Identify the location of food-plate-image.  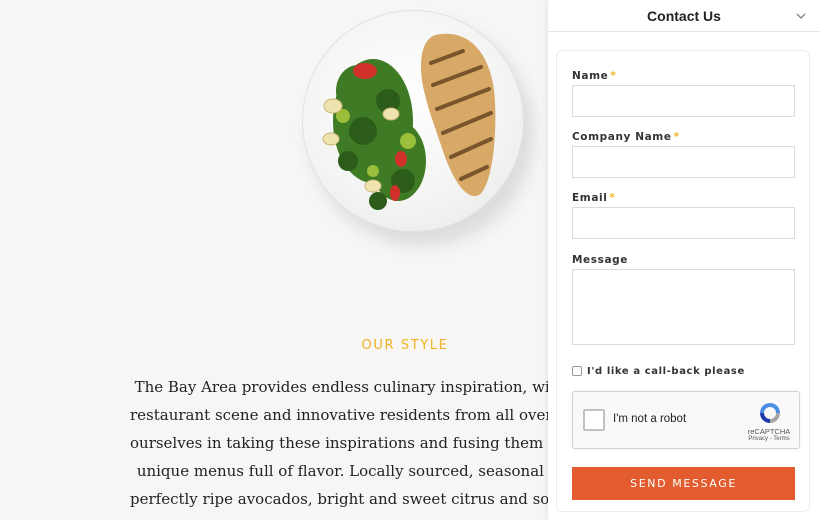
(417, 127).